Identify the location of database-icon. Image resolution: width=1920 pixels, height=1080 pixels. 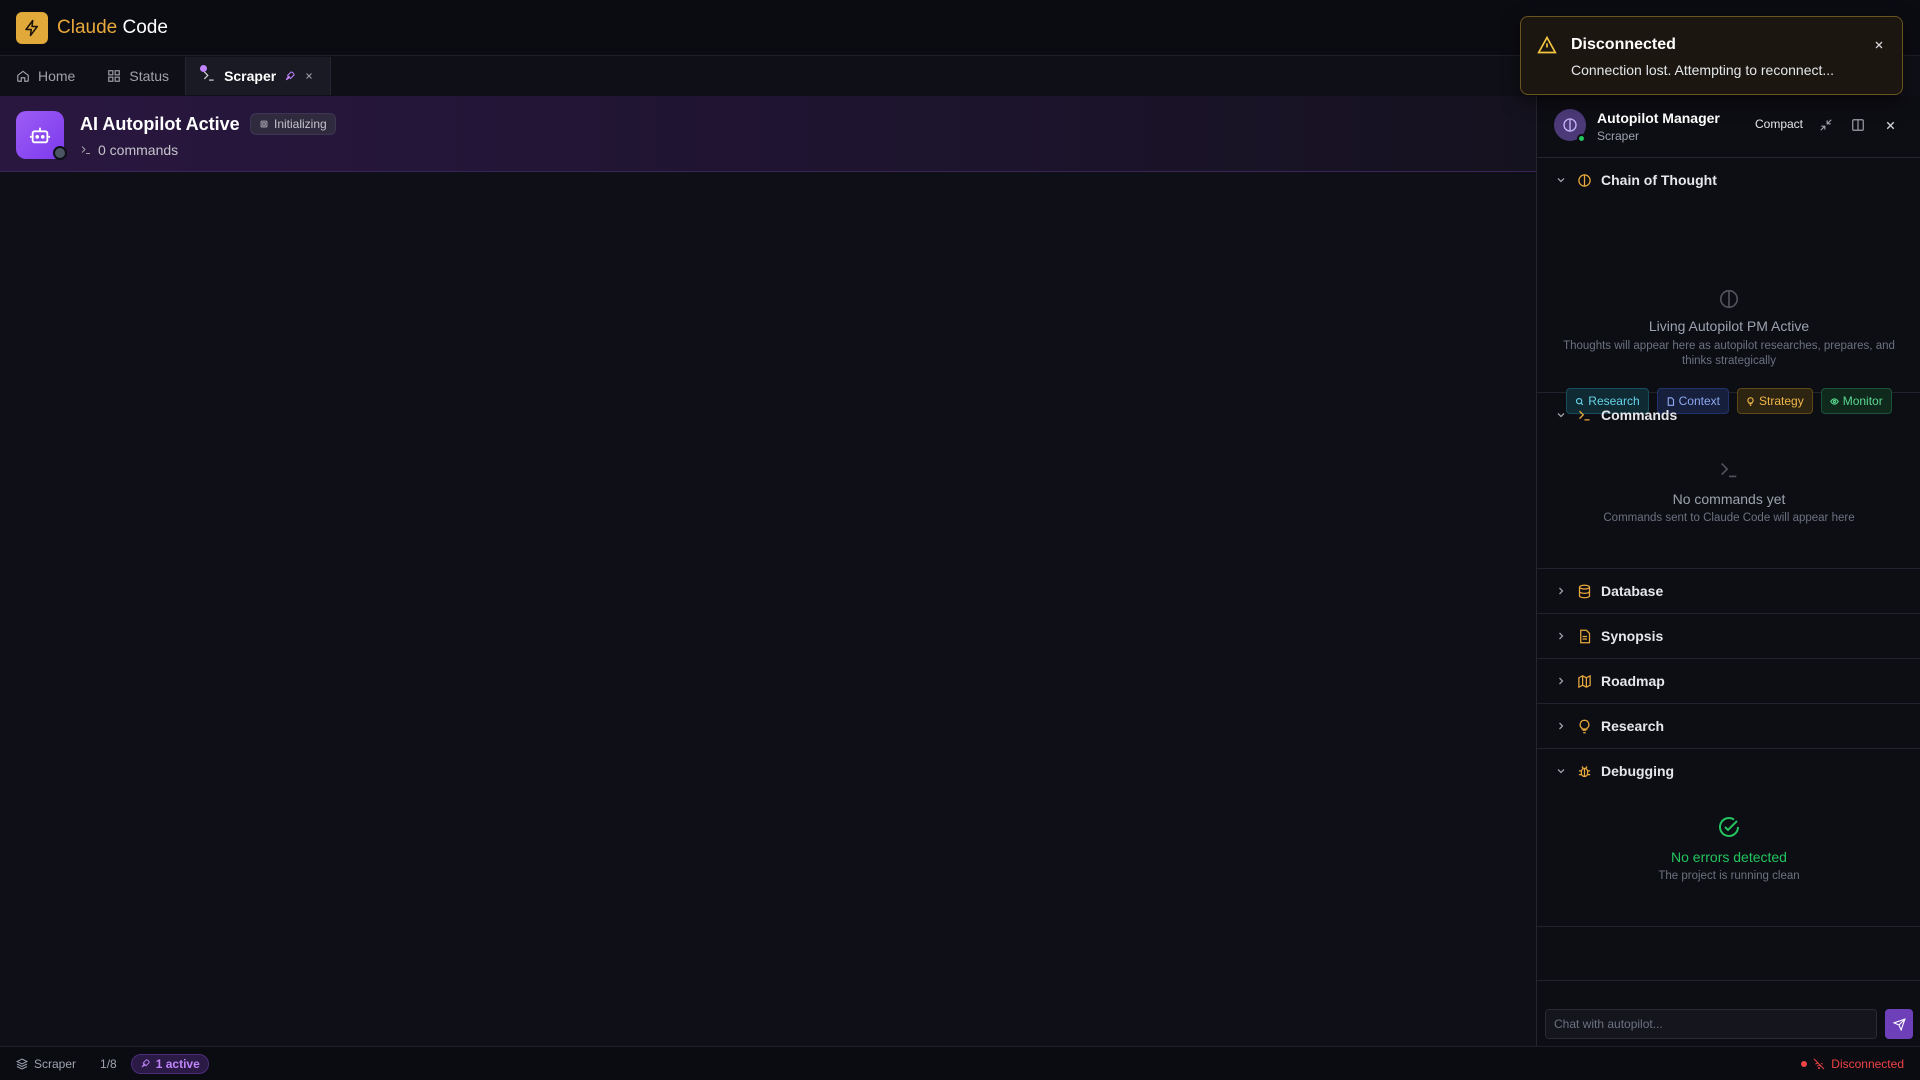
(1584, 591).